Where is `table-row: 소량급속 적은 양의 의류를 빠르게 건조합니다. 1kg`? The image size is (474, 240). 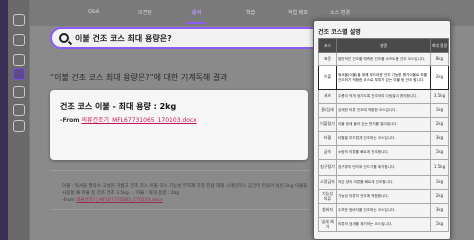
table-row: 소량급속 적은 양의 의류를 빠르게 건조합니다. 1kg is located at coordinates (383, 182).